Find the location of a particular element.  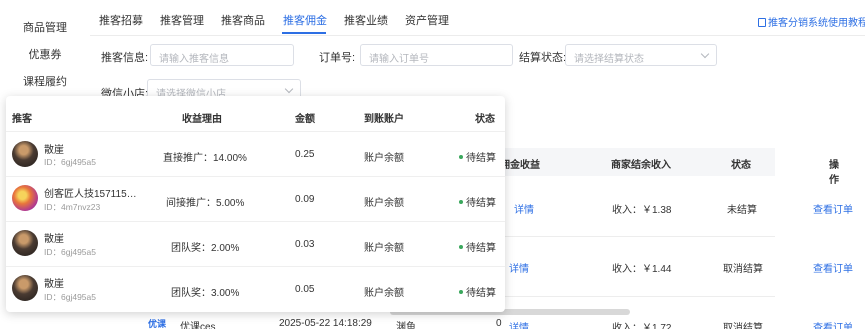

settle-label: 结算状态: is located at coordinates (543, 58).